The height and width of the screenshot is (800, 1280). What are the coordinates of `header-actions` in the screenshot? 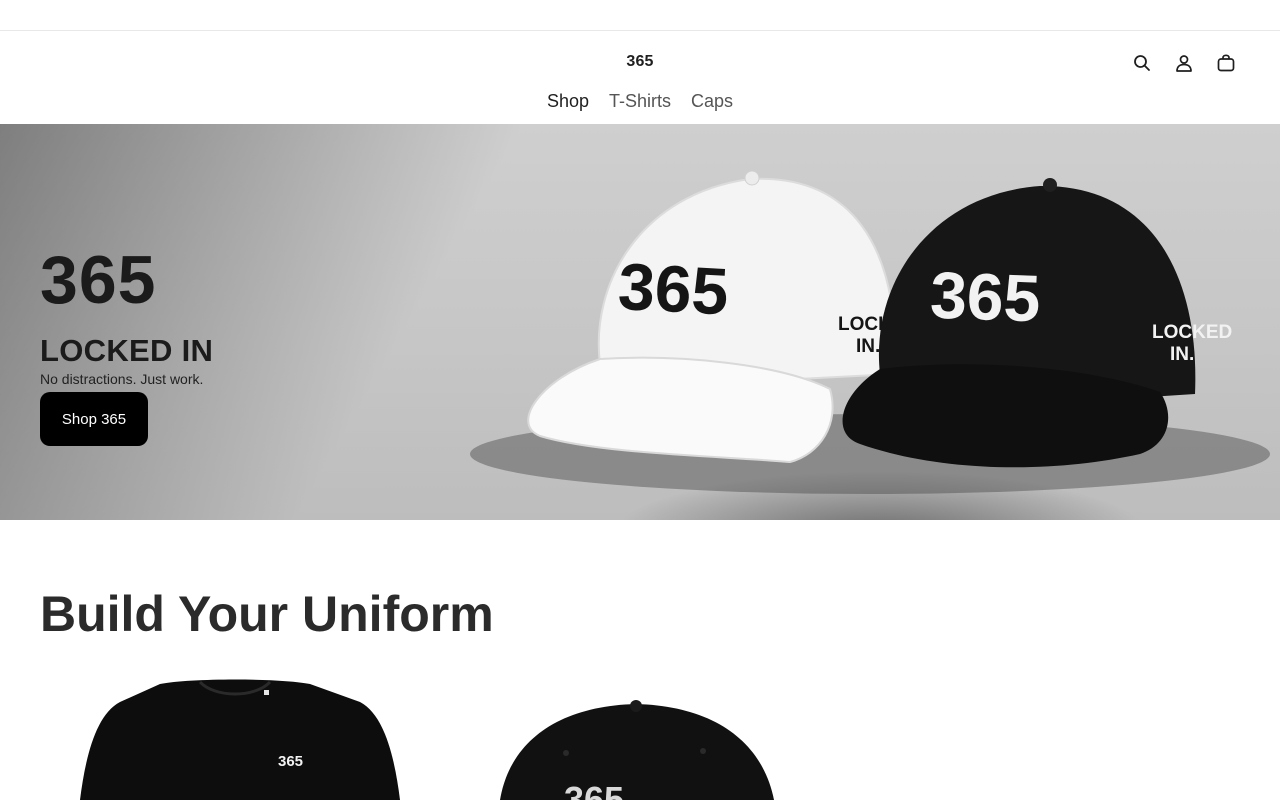 It's located at (1184, 63).